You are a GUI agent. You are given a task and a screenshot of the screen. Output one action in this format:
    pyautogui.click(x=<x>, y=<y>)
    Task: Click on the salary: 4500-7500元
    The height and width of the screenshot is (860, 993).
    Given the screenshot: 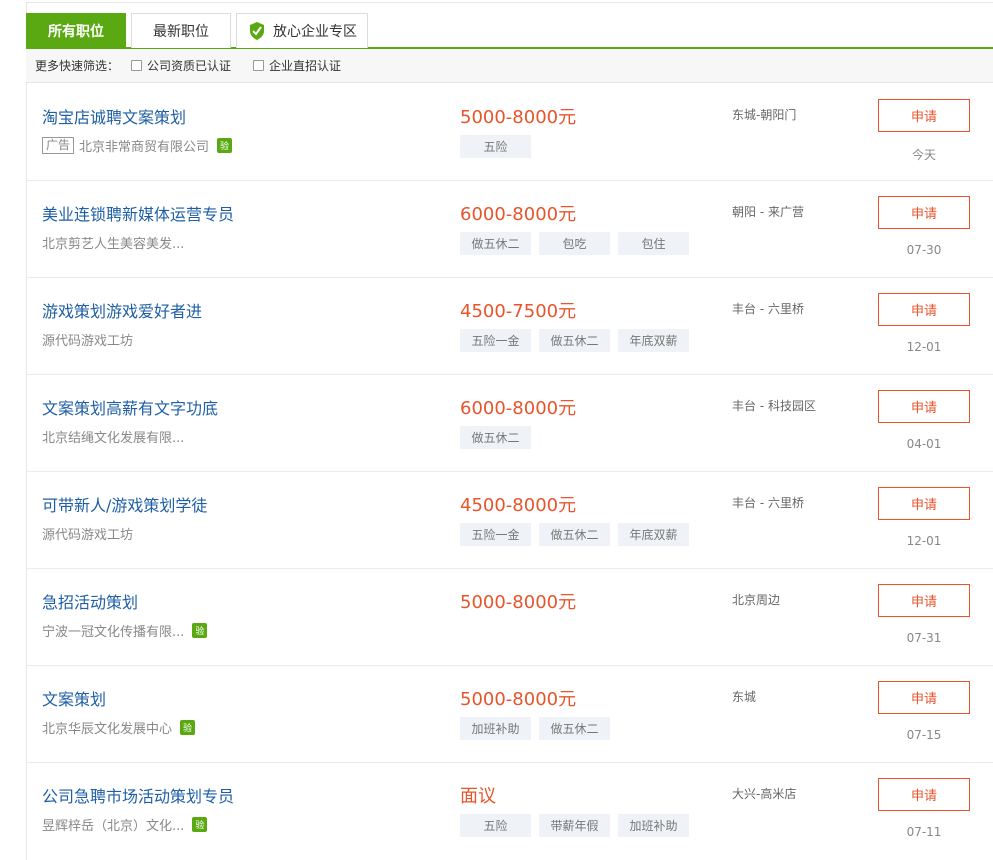 What is the action you would take?
    pyautogui.click(x=518, y=311)
    